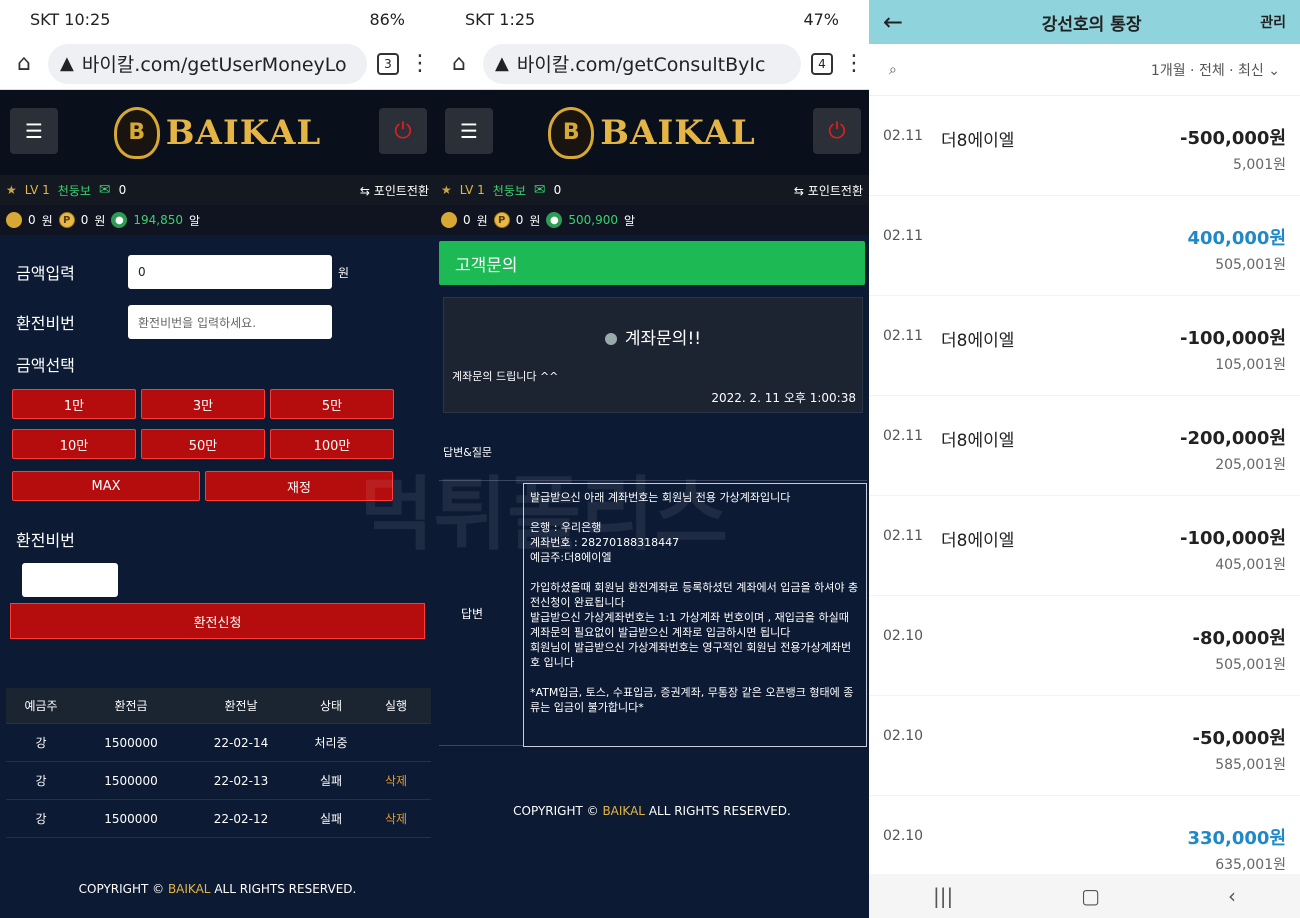 The image size is (1300, 918). What do you see at coordinates (332, 444) in the screenshot?
I see `amount-button: 100만` at bounding box center [332, 444].